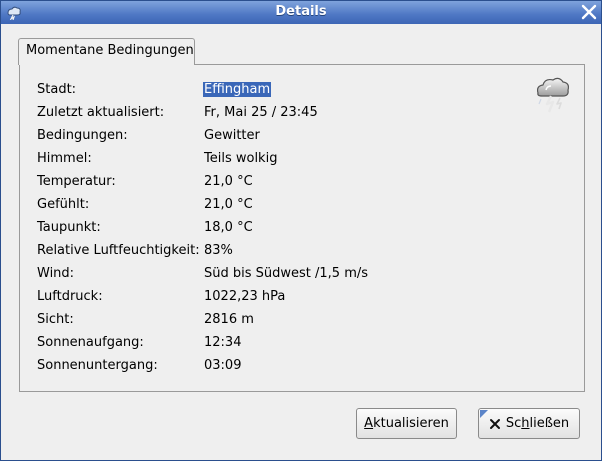  What do you see at coordinates (118, 250) in the screenshot?
I see `label-humidity: Relative Luftfeuchtigkeit:` at bounding box center [118, 250].